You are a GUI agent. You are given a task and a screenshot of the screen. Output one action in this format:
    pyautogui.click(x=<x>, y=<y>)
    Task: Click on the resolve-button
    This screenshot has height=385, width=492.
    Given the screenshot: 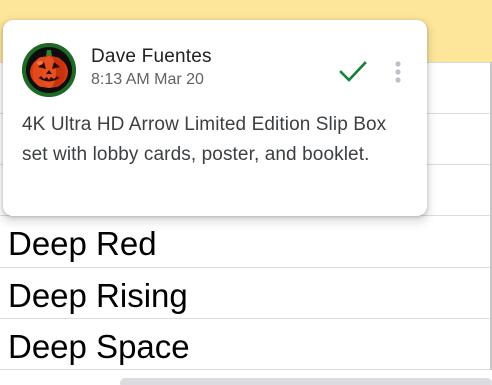 What is the action you would take?
    pyautogui.click(x=353, y=71)
    